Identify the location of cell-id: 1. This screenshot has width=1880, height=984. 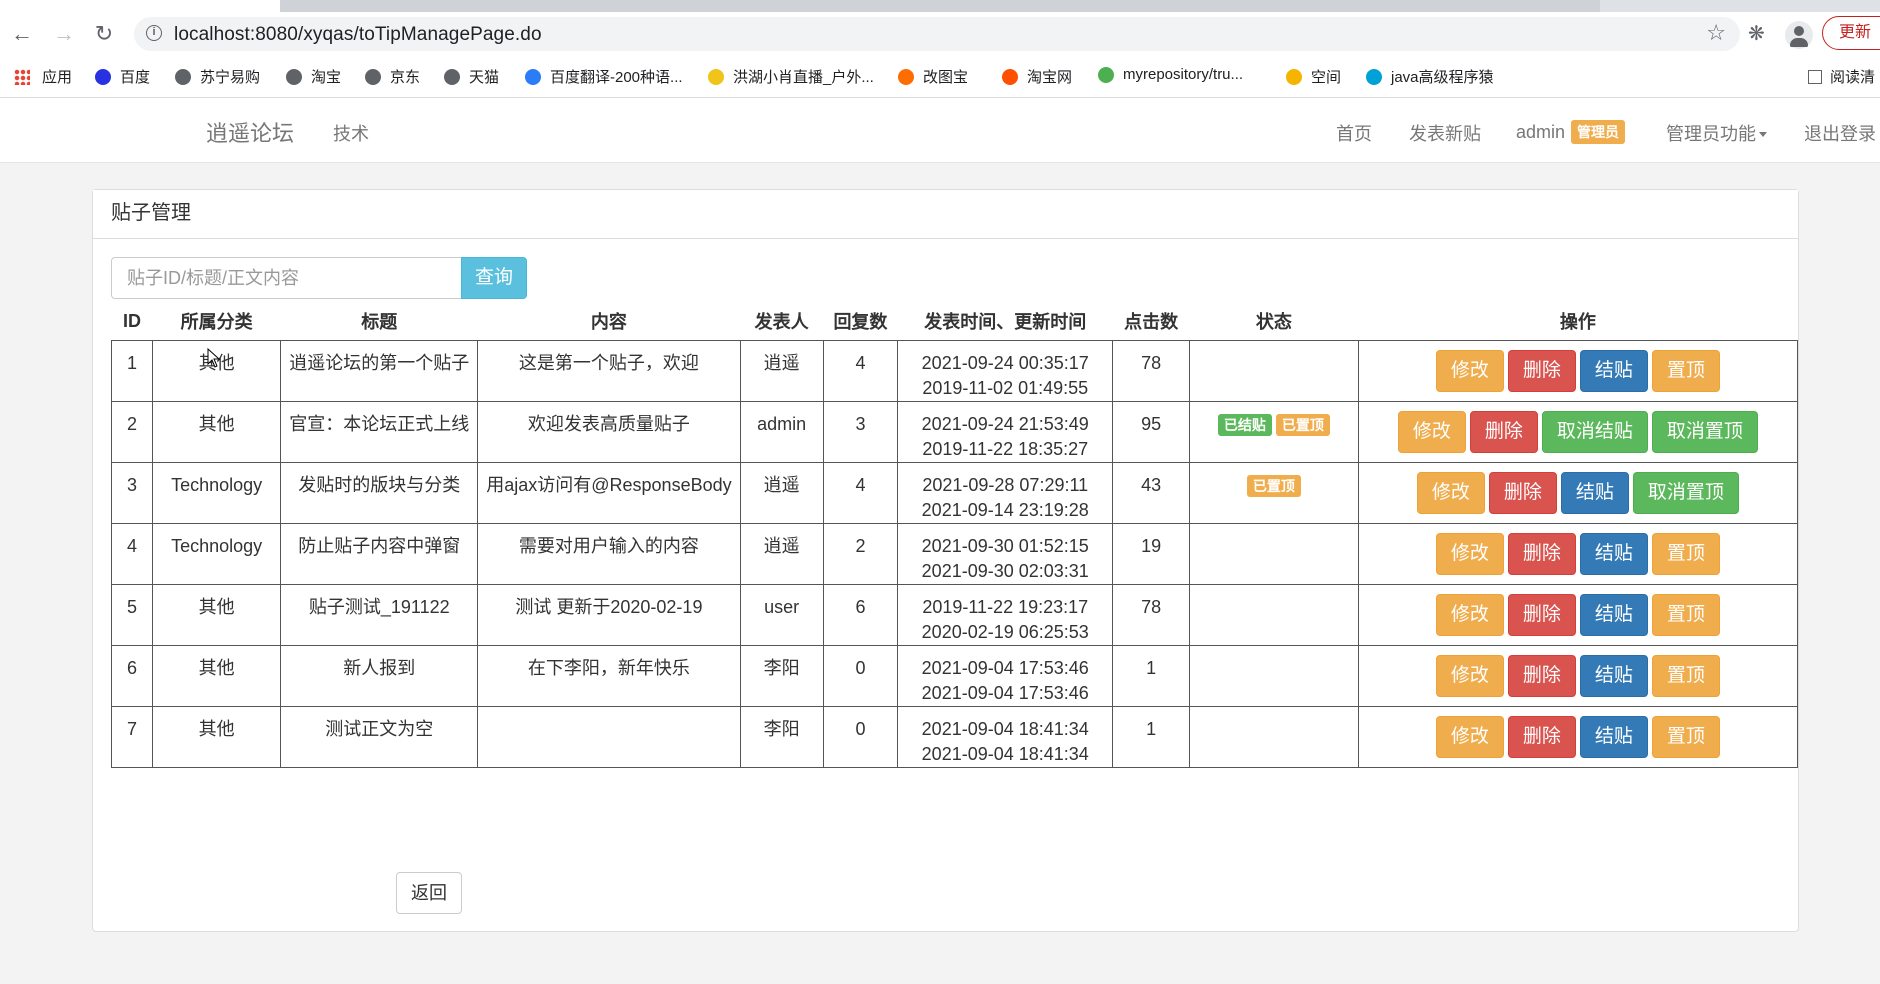
(132, 371).